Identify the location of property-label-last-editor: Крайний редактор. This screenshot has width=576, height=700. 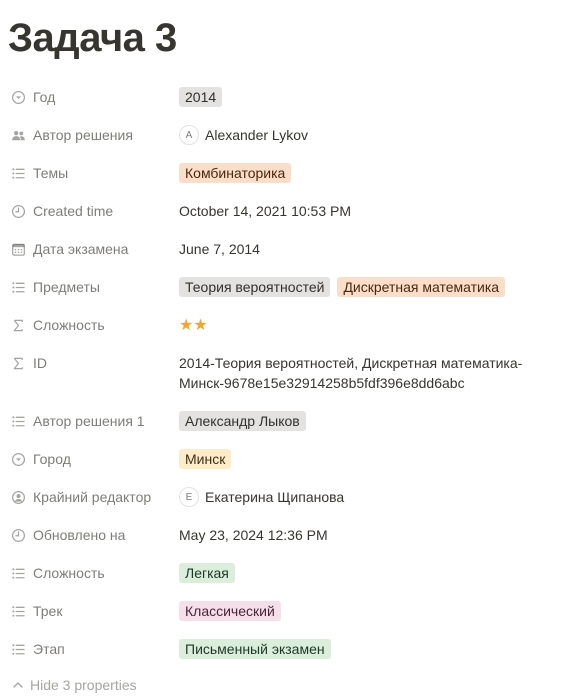
(90, 497).